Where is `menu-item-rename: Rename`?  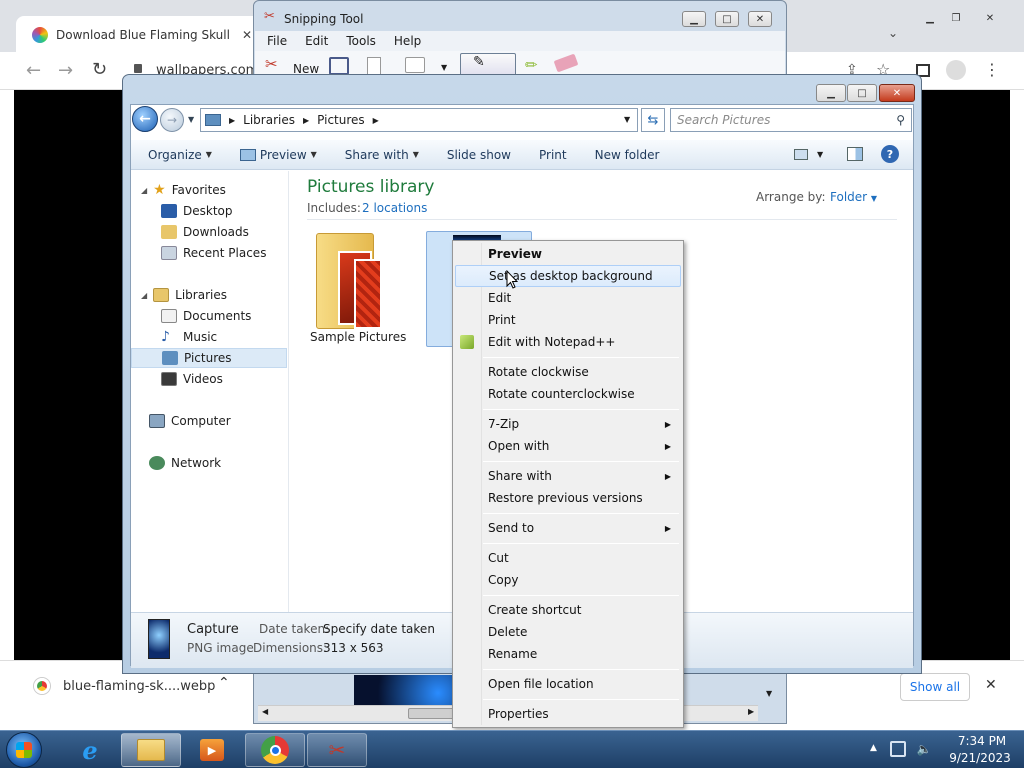
menu-item-rename: Rename is located at coordinates (568, 654).